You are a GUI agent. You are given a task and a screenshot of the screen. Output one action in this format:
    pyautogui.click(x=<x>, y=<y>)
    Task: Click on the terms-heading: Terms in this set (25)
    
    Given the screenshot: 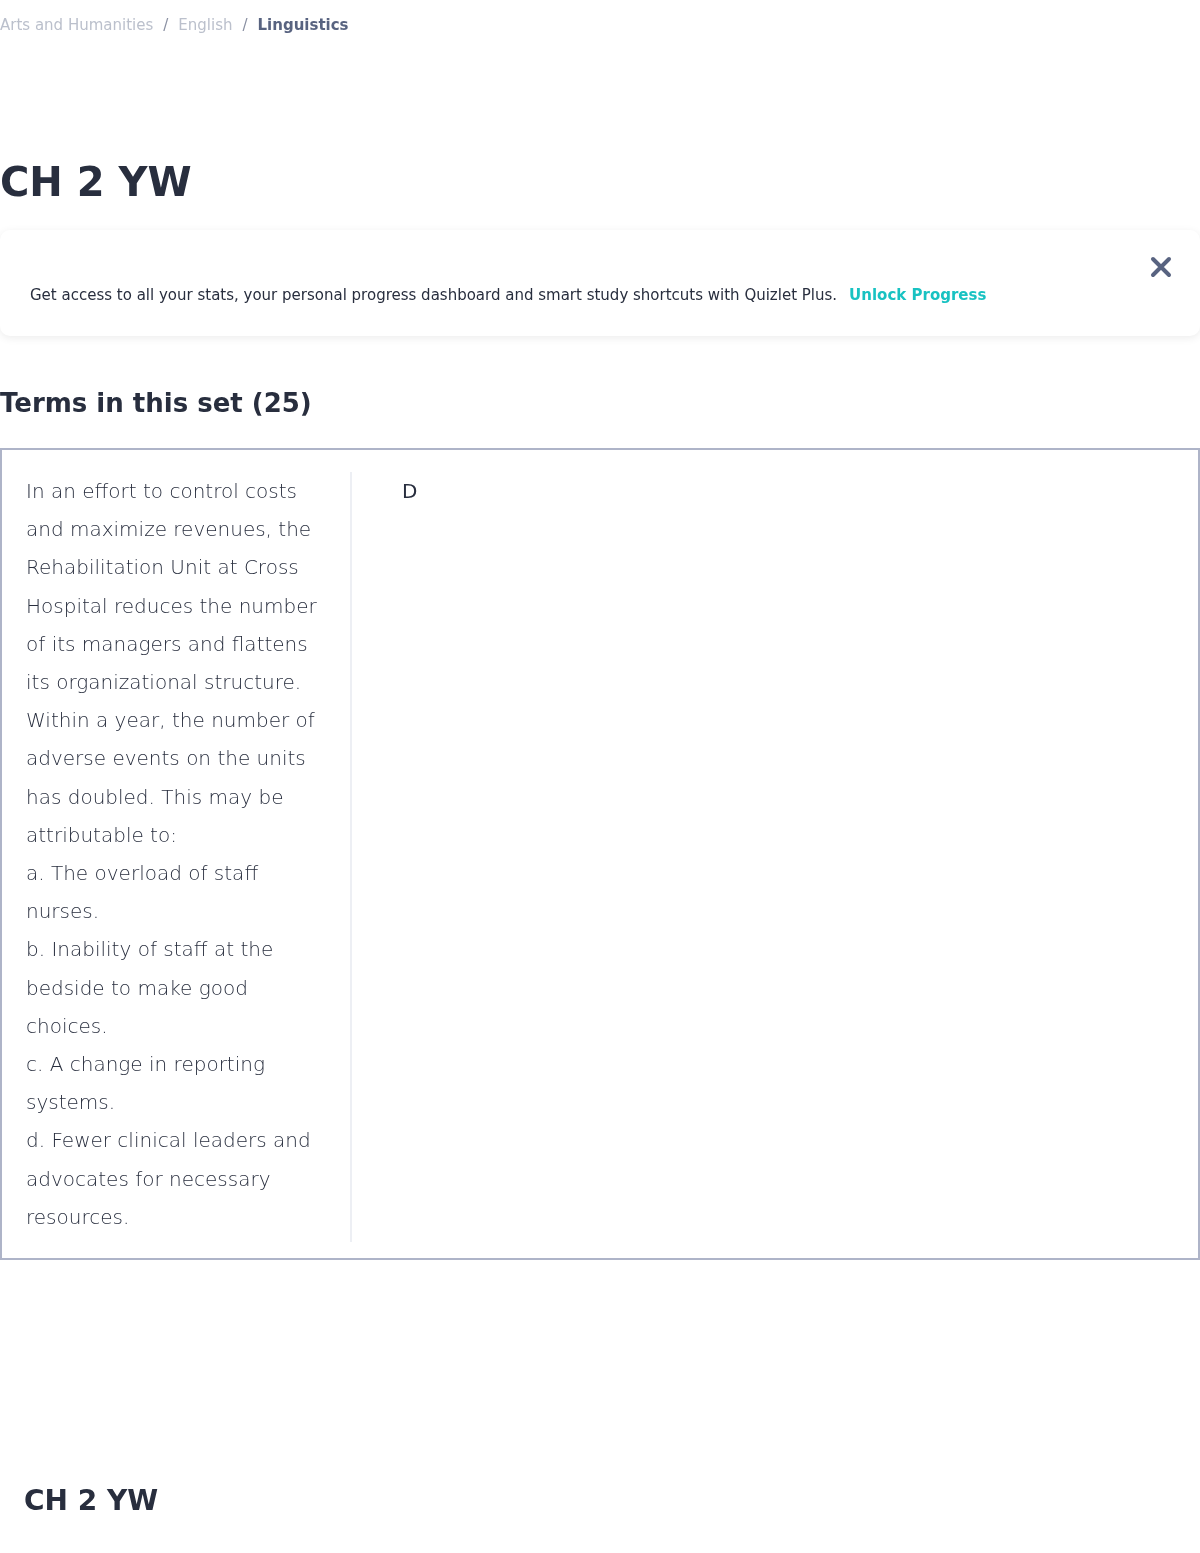 What is the action you would take?
    pyautogui.click(x=156, y=403)
    